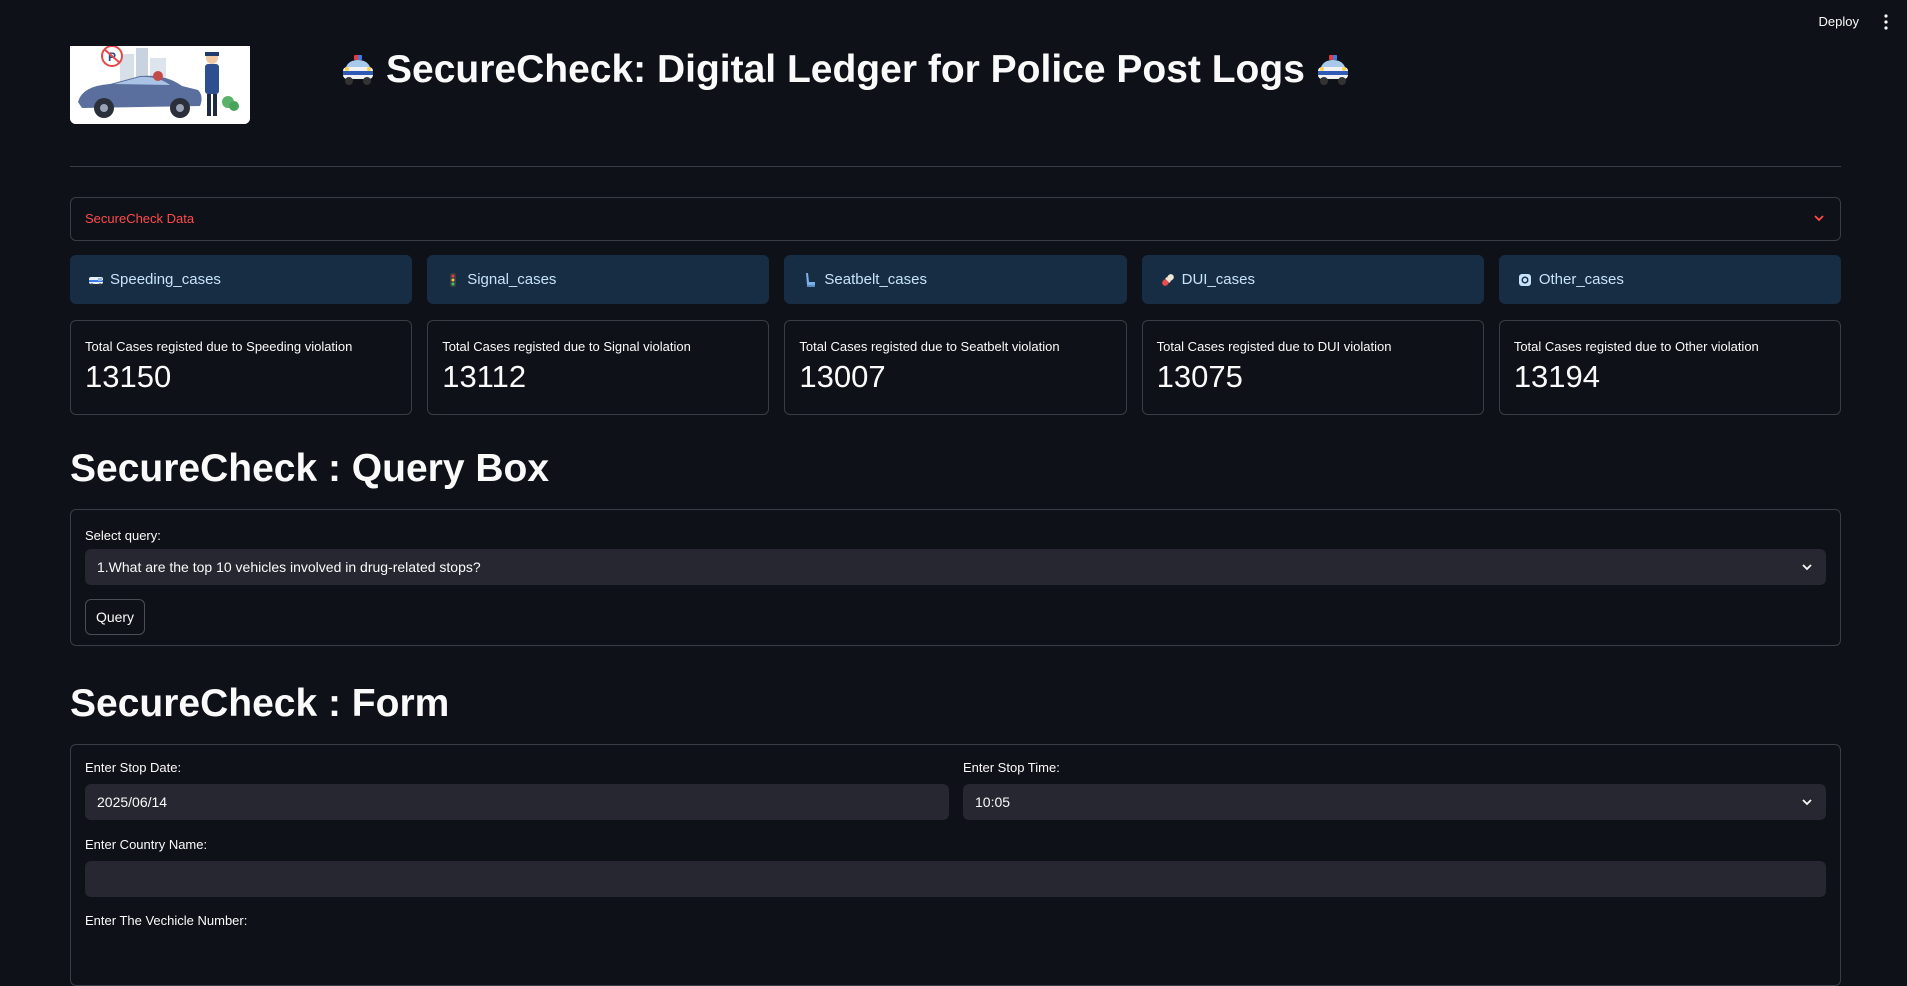  Describe the element at coordinates (1886, 22) in the screenshot. I see `kebab-menu-icon` at that location.